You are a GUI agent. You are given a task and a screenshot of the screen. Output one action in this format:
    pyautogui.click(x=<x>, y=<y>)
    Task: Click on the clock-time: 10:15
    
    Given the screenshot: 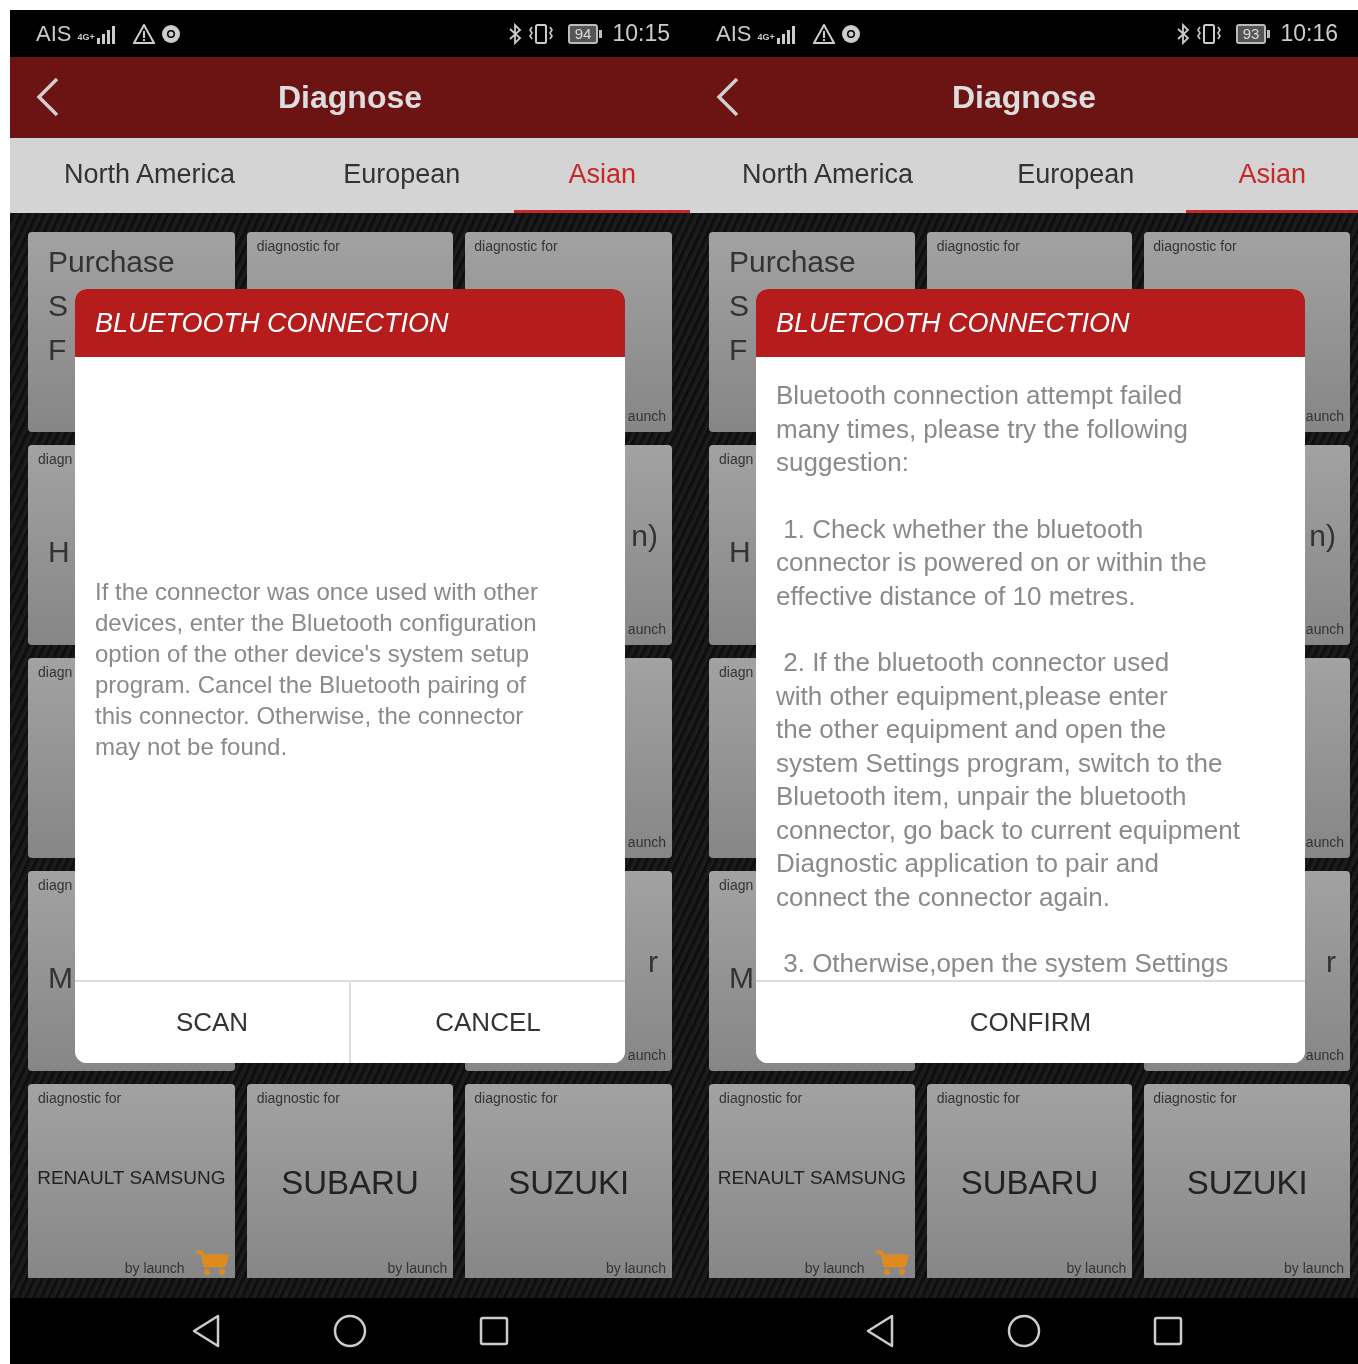 What is the action you would take?
    pyautogui.click(x=641, y=33)
    